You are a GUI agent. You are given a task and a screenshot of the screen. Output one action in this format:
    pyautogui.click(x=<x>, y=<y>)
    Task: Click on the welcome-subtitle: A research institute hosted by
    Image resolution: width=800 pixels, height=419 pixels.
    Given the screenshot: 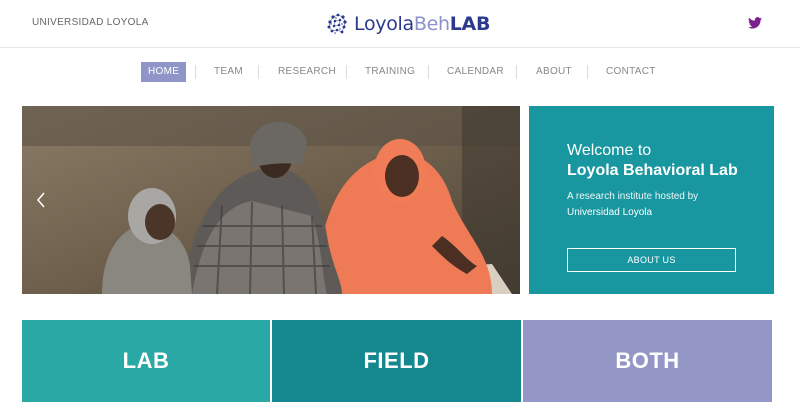 What is the action you would take?
    pyautogui.click(x=633, y=196)
    